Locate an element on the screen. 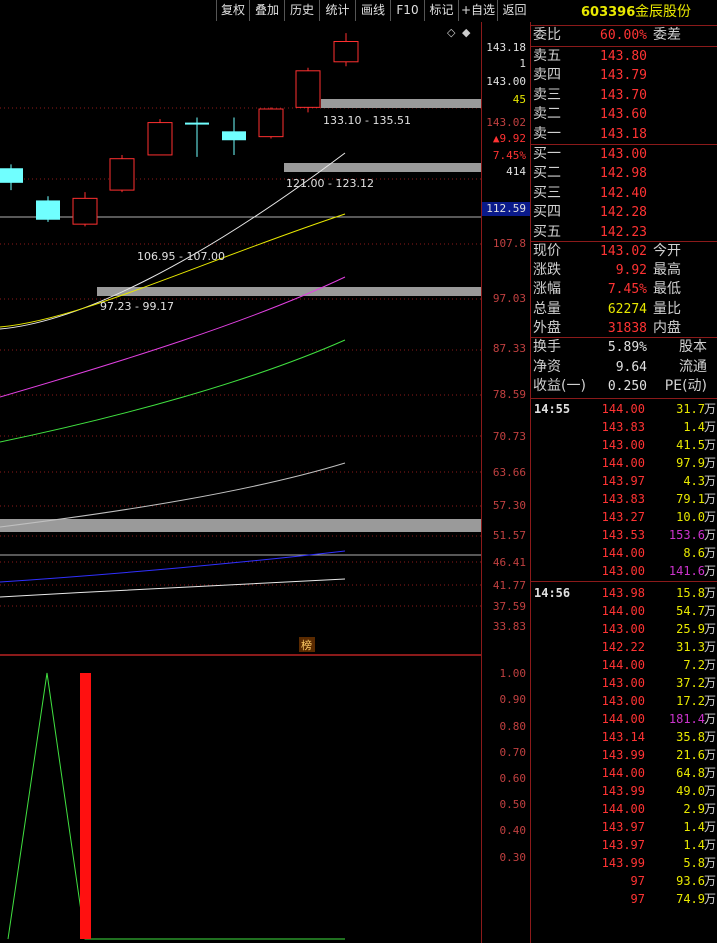  trade-row: 143.00 141.6 万 is located at coordinates (624, 571).